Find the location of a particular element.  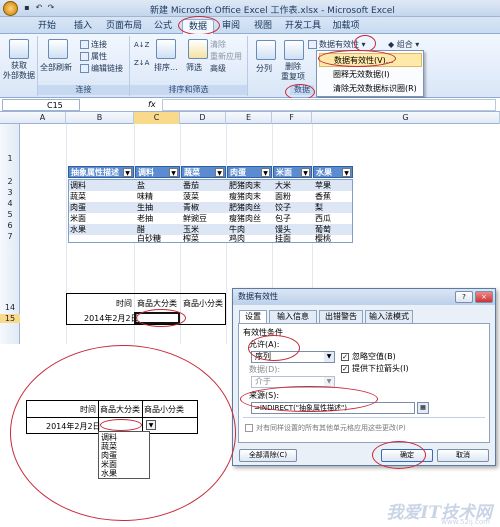

refresh-all-button: 全部刷新 is located at coordinates (56, 67).